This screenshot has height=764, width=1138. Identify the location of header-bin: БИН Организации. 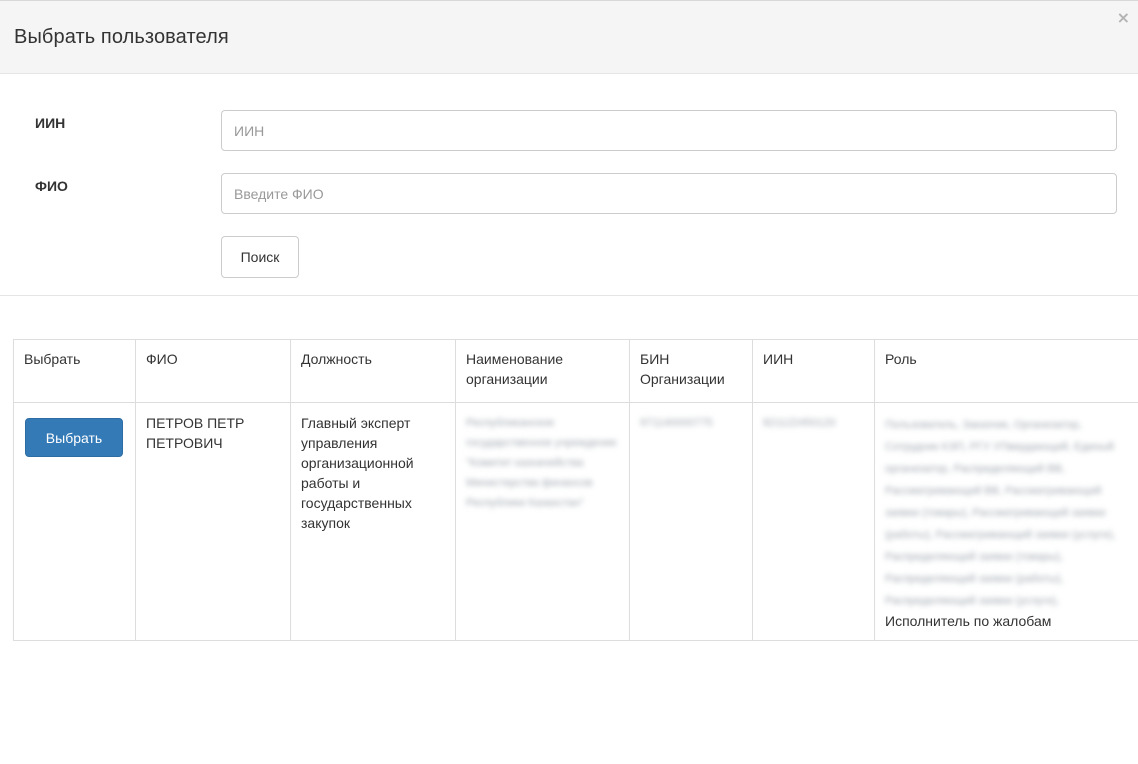
(691, 371).